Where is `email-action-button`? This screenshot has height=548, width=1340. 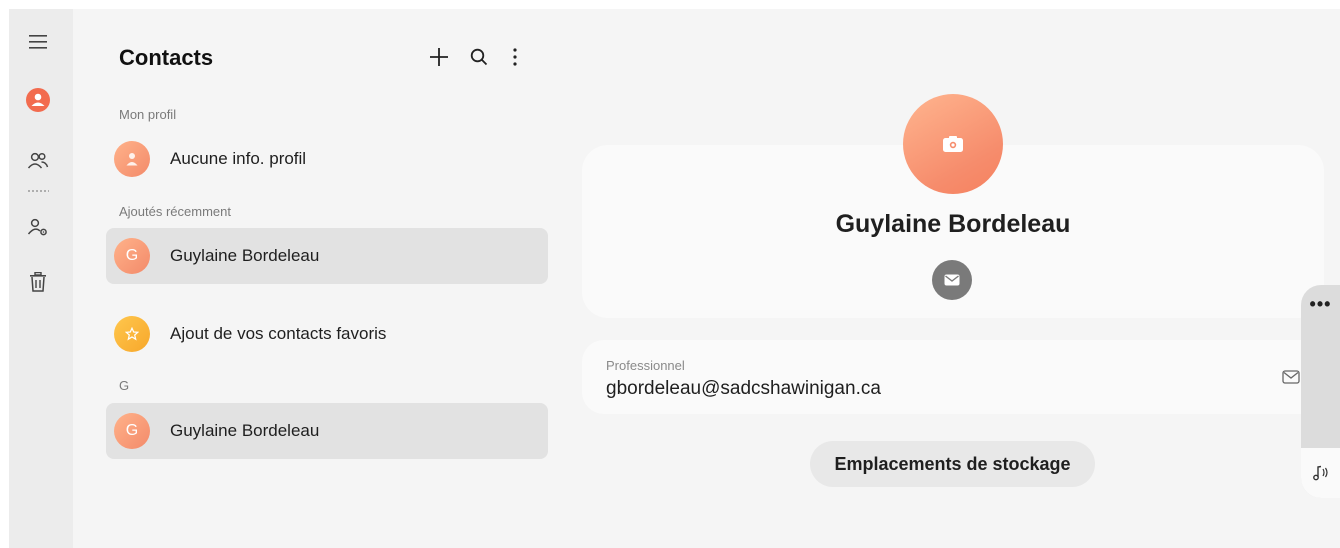
email-action-button is located at coordinates (1291, 377).